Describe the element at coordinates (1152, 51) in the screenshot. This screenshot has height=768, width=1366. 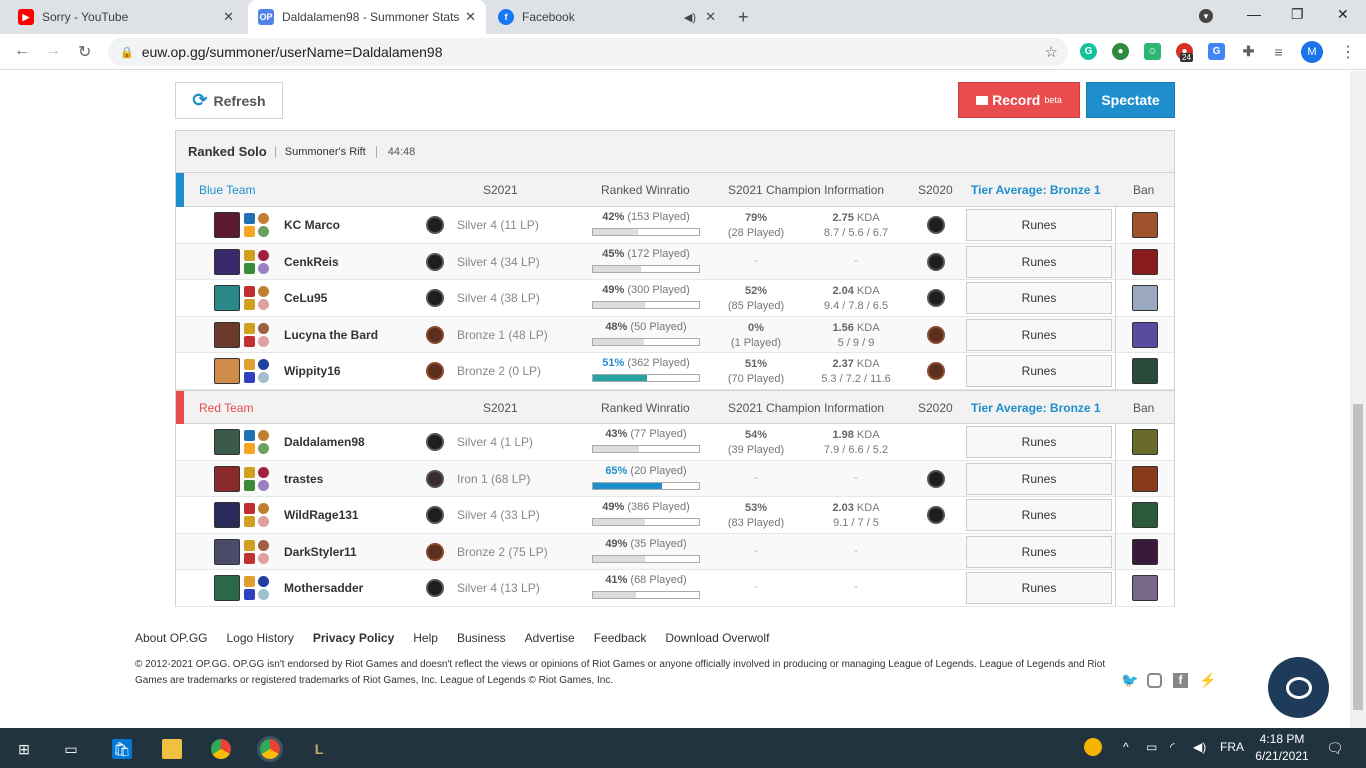
I see `extension-chat-icon: ☺` at that location.